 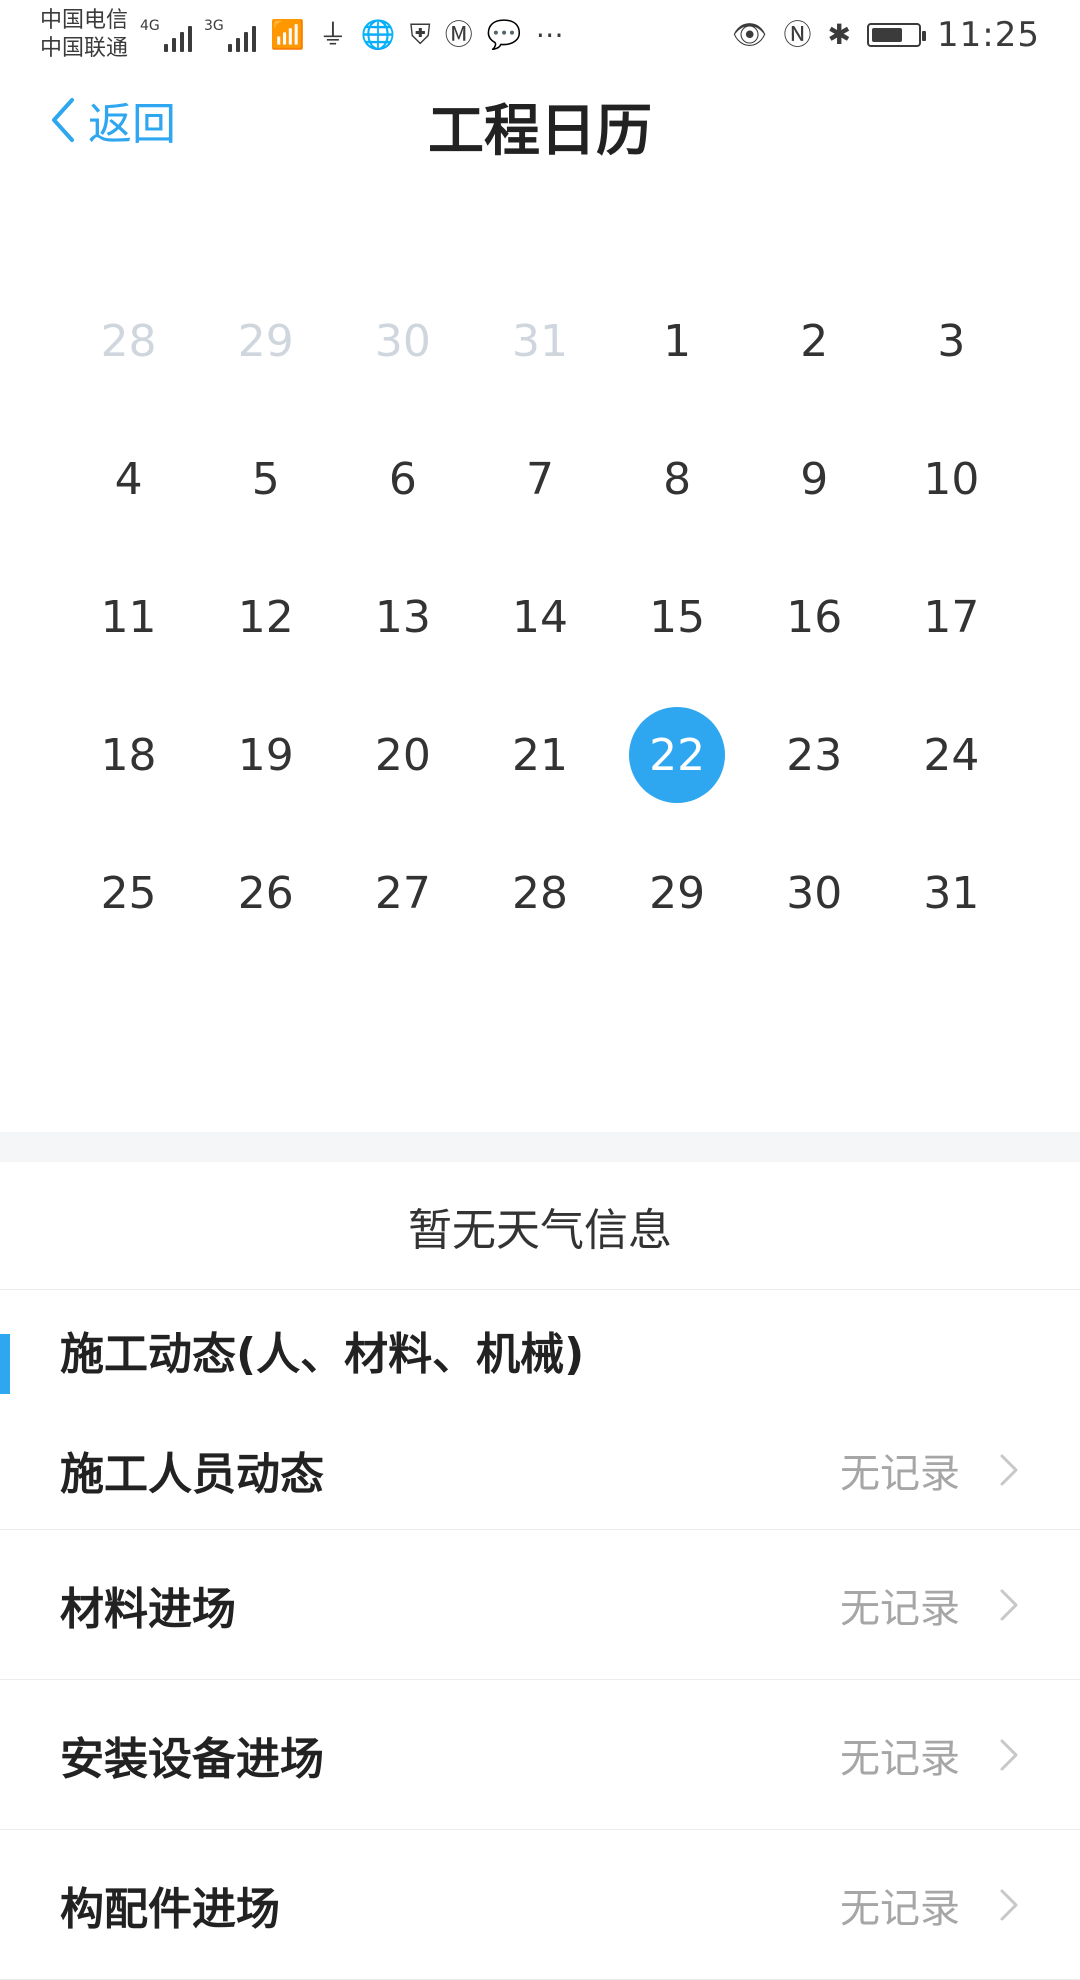 I want to click on row-label: 施工人员动态, so click(x=192, y=1474).